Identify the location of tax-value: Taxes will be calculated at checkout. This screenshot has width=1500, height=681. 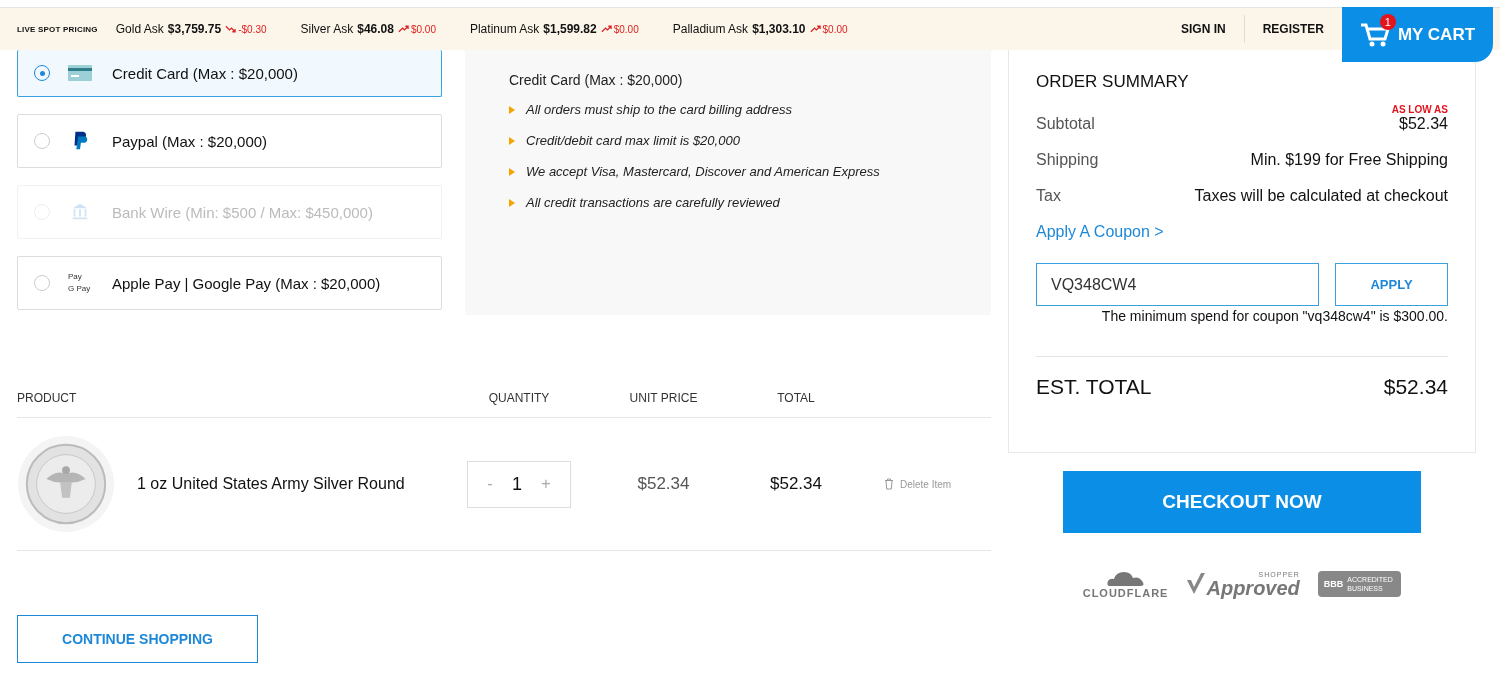
(1321, 196).